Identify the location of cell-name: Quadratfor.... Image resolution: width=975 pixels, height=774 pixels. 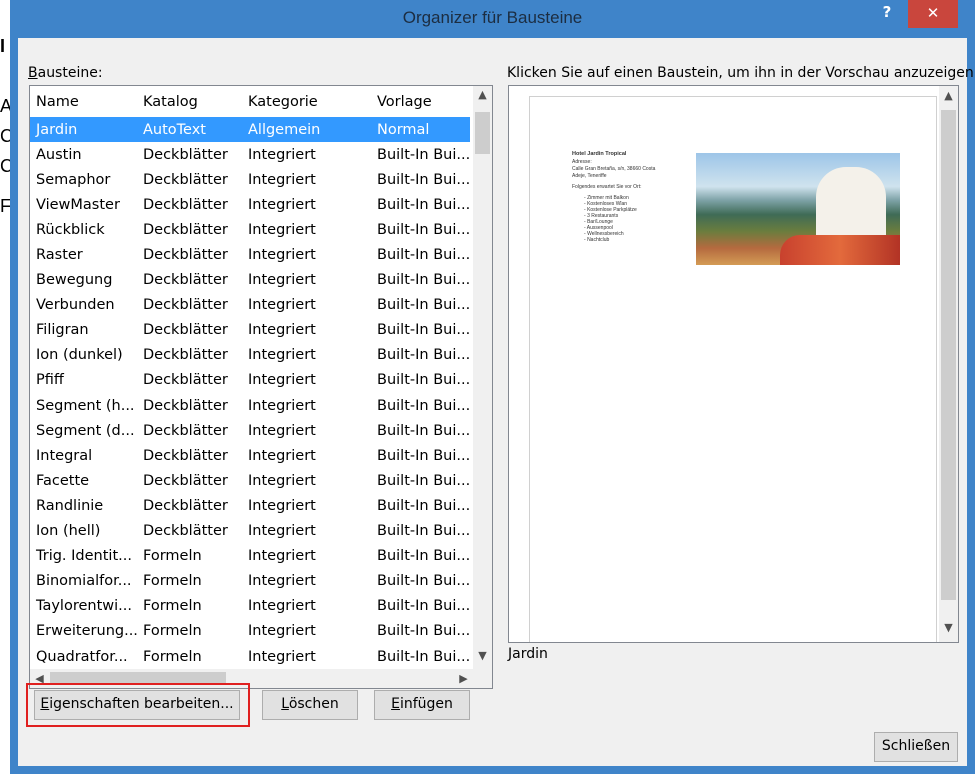
(82, 656).